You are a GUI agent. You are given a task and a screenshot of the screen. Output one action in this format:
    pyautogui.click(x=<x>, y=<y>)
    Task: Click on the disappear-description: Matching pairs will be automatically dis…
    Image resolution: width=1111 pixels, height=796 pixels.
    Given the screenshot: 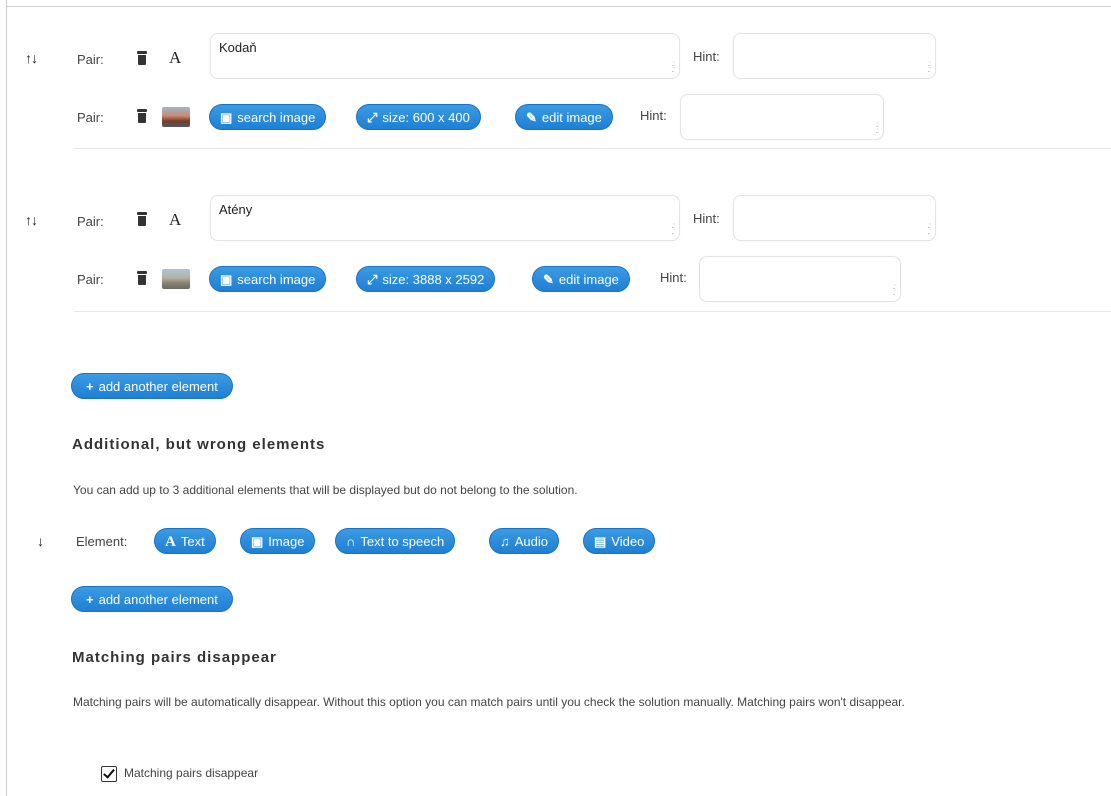 What is the action you would take?
    pyautogui.click(x=489, y=702)
    